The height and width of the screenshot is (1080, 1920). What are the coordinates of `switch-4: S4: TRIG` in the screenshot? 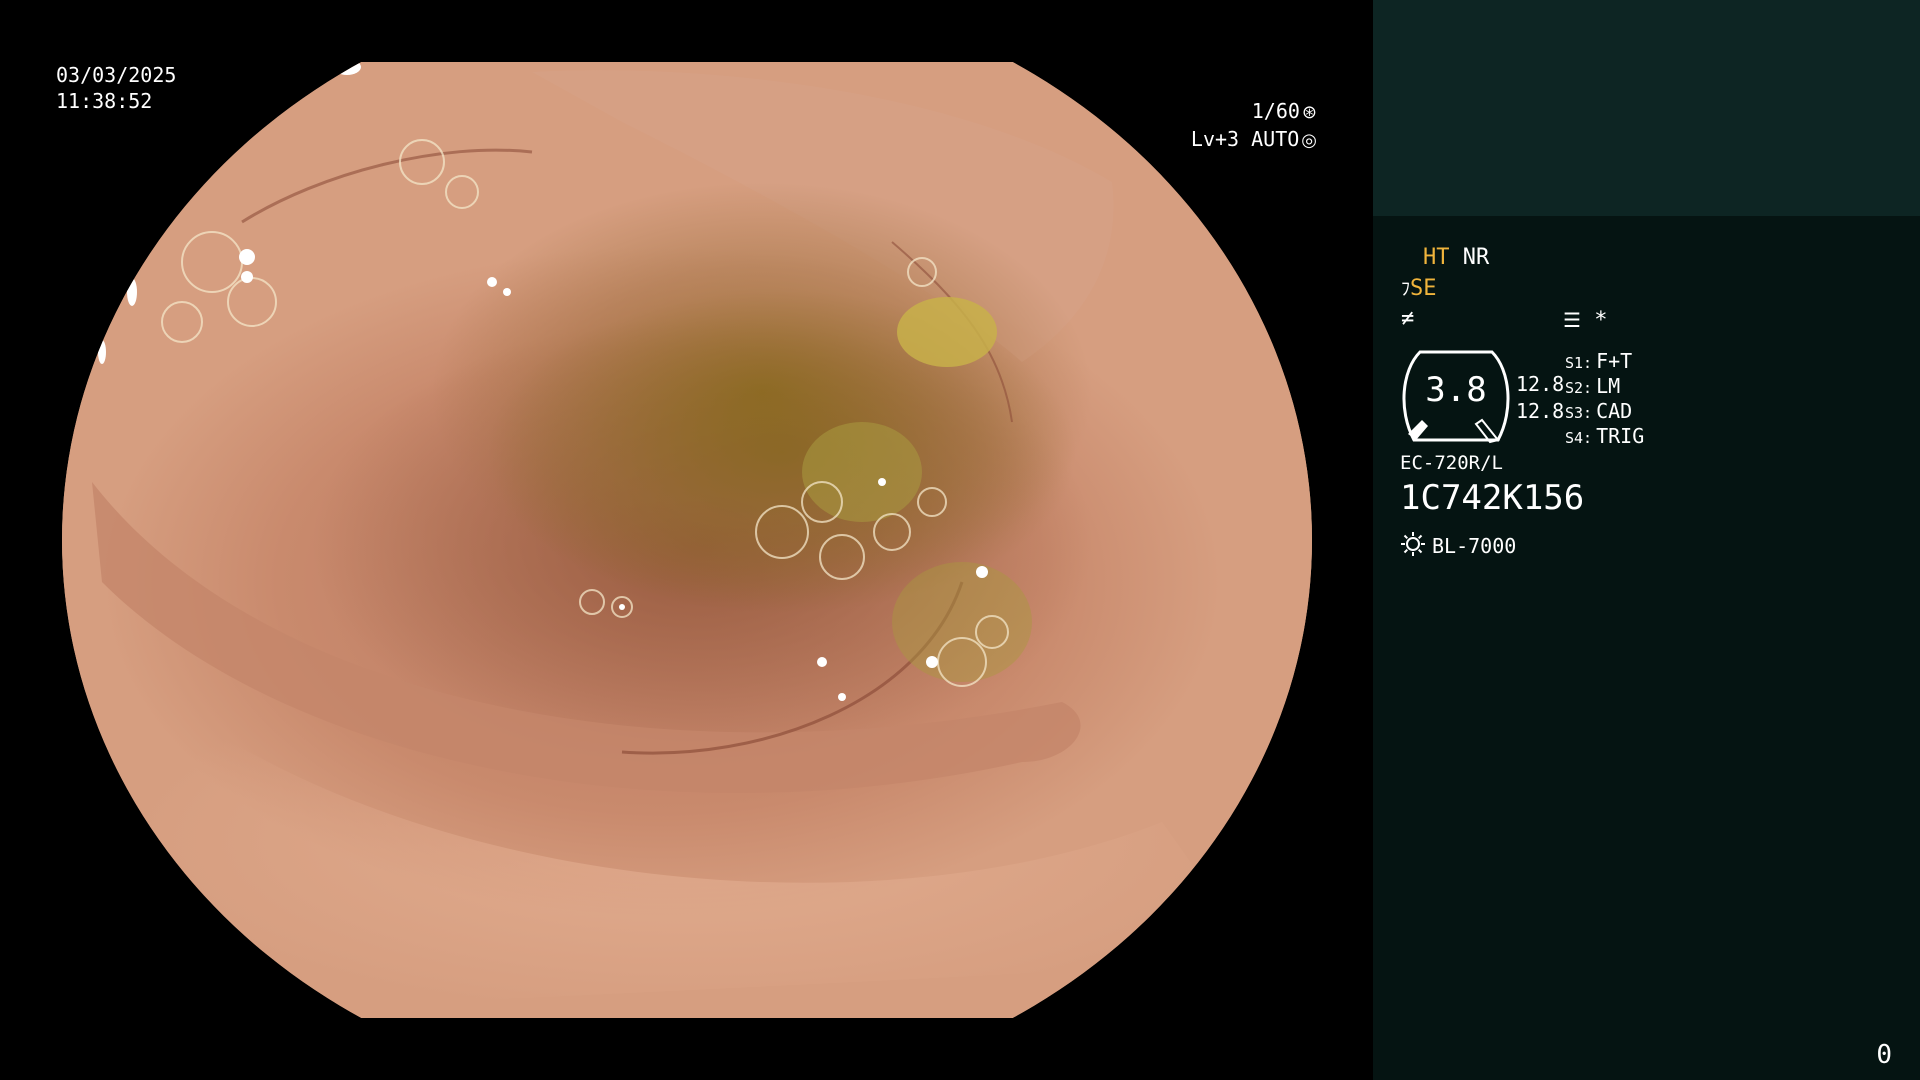 It's located at (1604, 437).